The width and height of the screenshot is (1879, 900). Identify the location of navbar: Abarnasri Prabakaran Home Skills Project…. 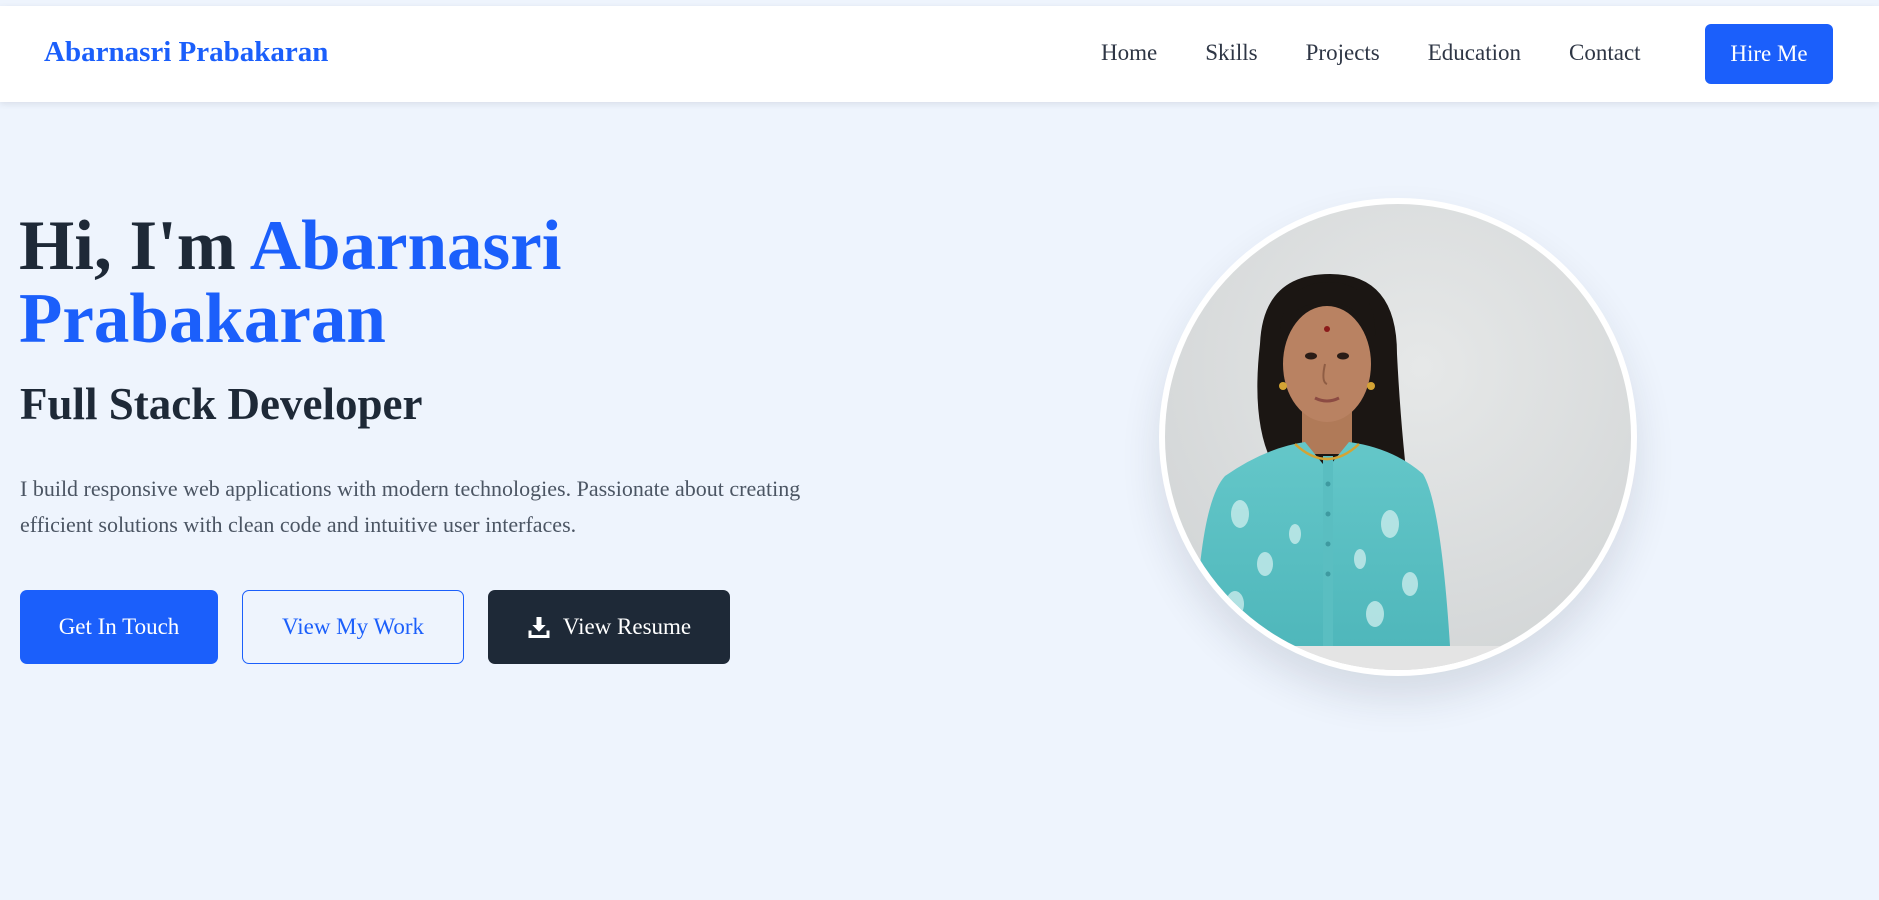
(939, 54).